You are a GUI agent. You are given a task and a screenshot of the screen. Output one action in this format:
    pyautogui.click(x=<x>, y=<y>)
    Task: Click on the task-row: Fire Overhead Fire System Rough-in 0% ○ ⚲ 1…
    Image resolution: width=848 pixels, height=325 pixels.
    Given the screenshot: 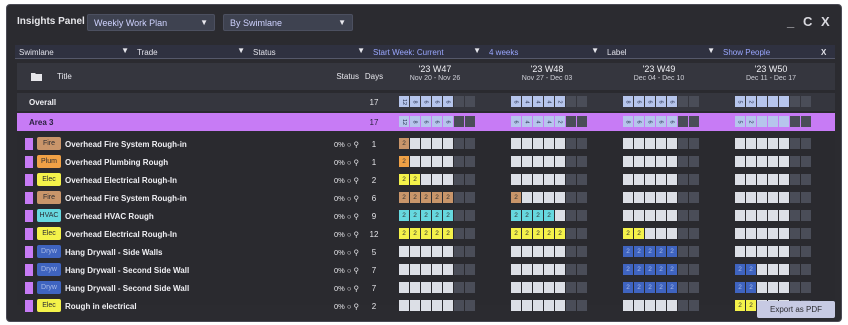 What is the action you would take?
    pyautogui.click(x=426, y=144)
    